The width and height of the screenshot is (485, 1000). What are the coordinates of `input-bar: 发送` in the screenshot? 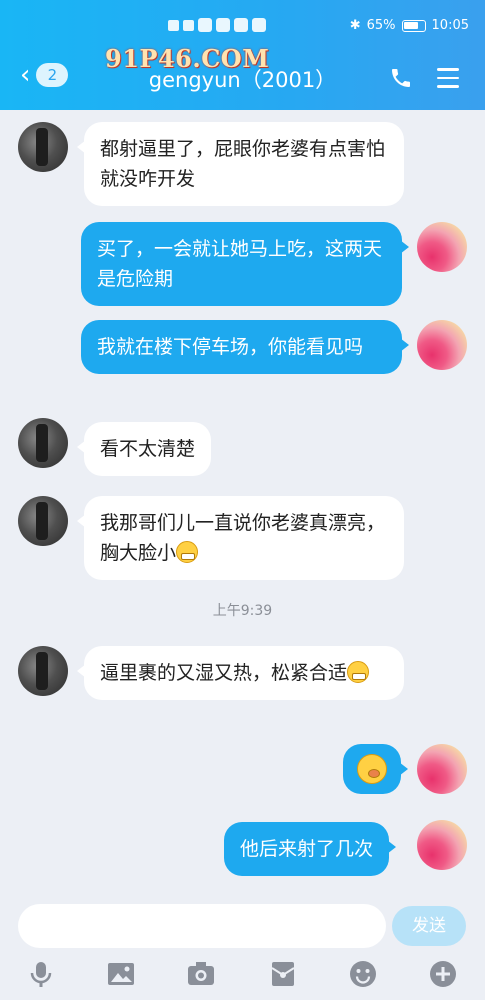 It's located at (242, 926).